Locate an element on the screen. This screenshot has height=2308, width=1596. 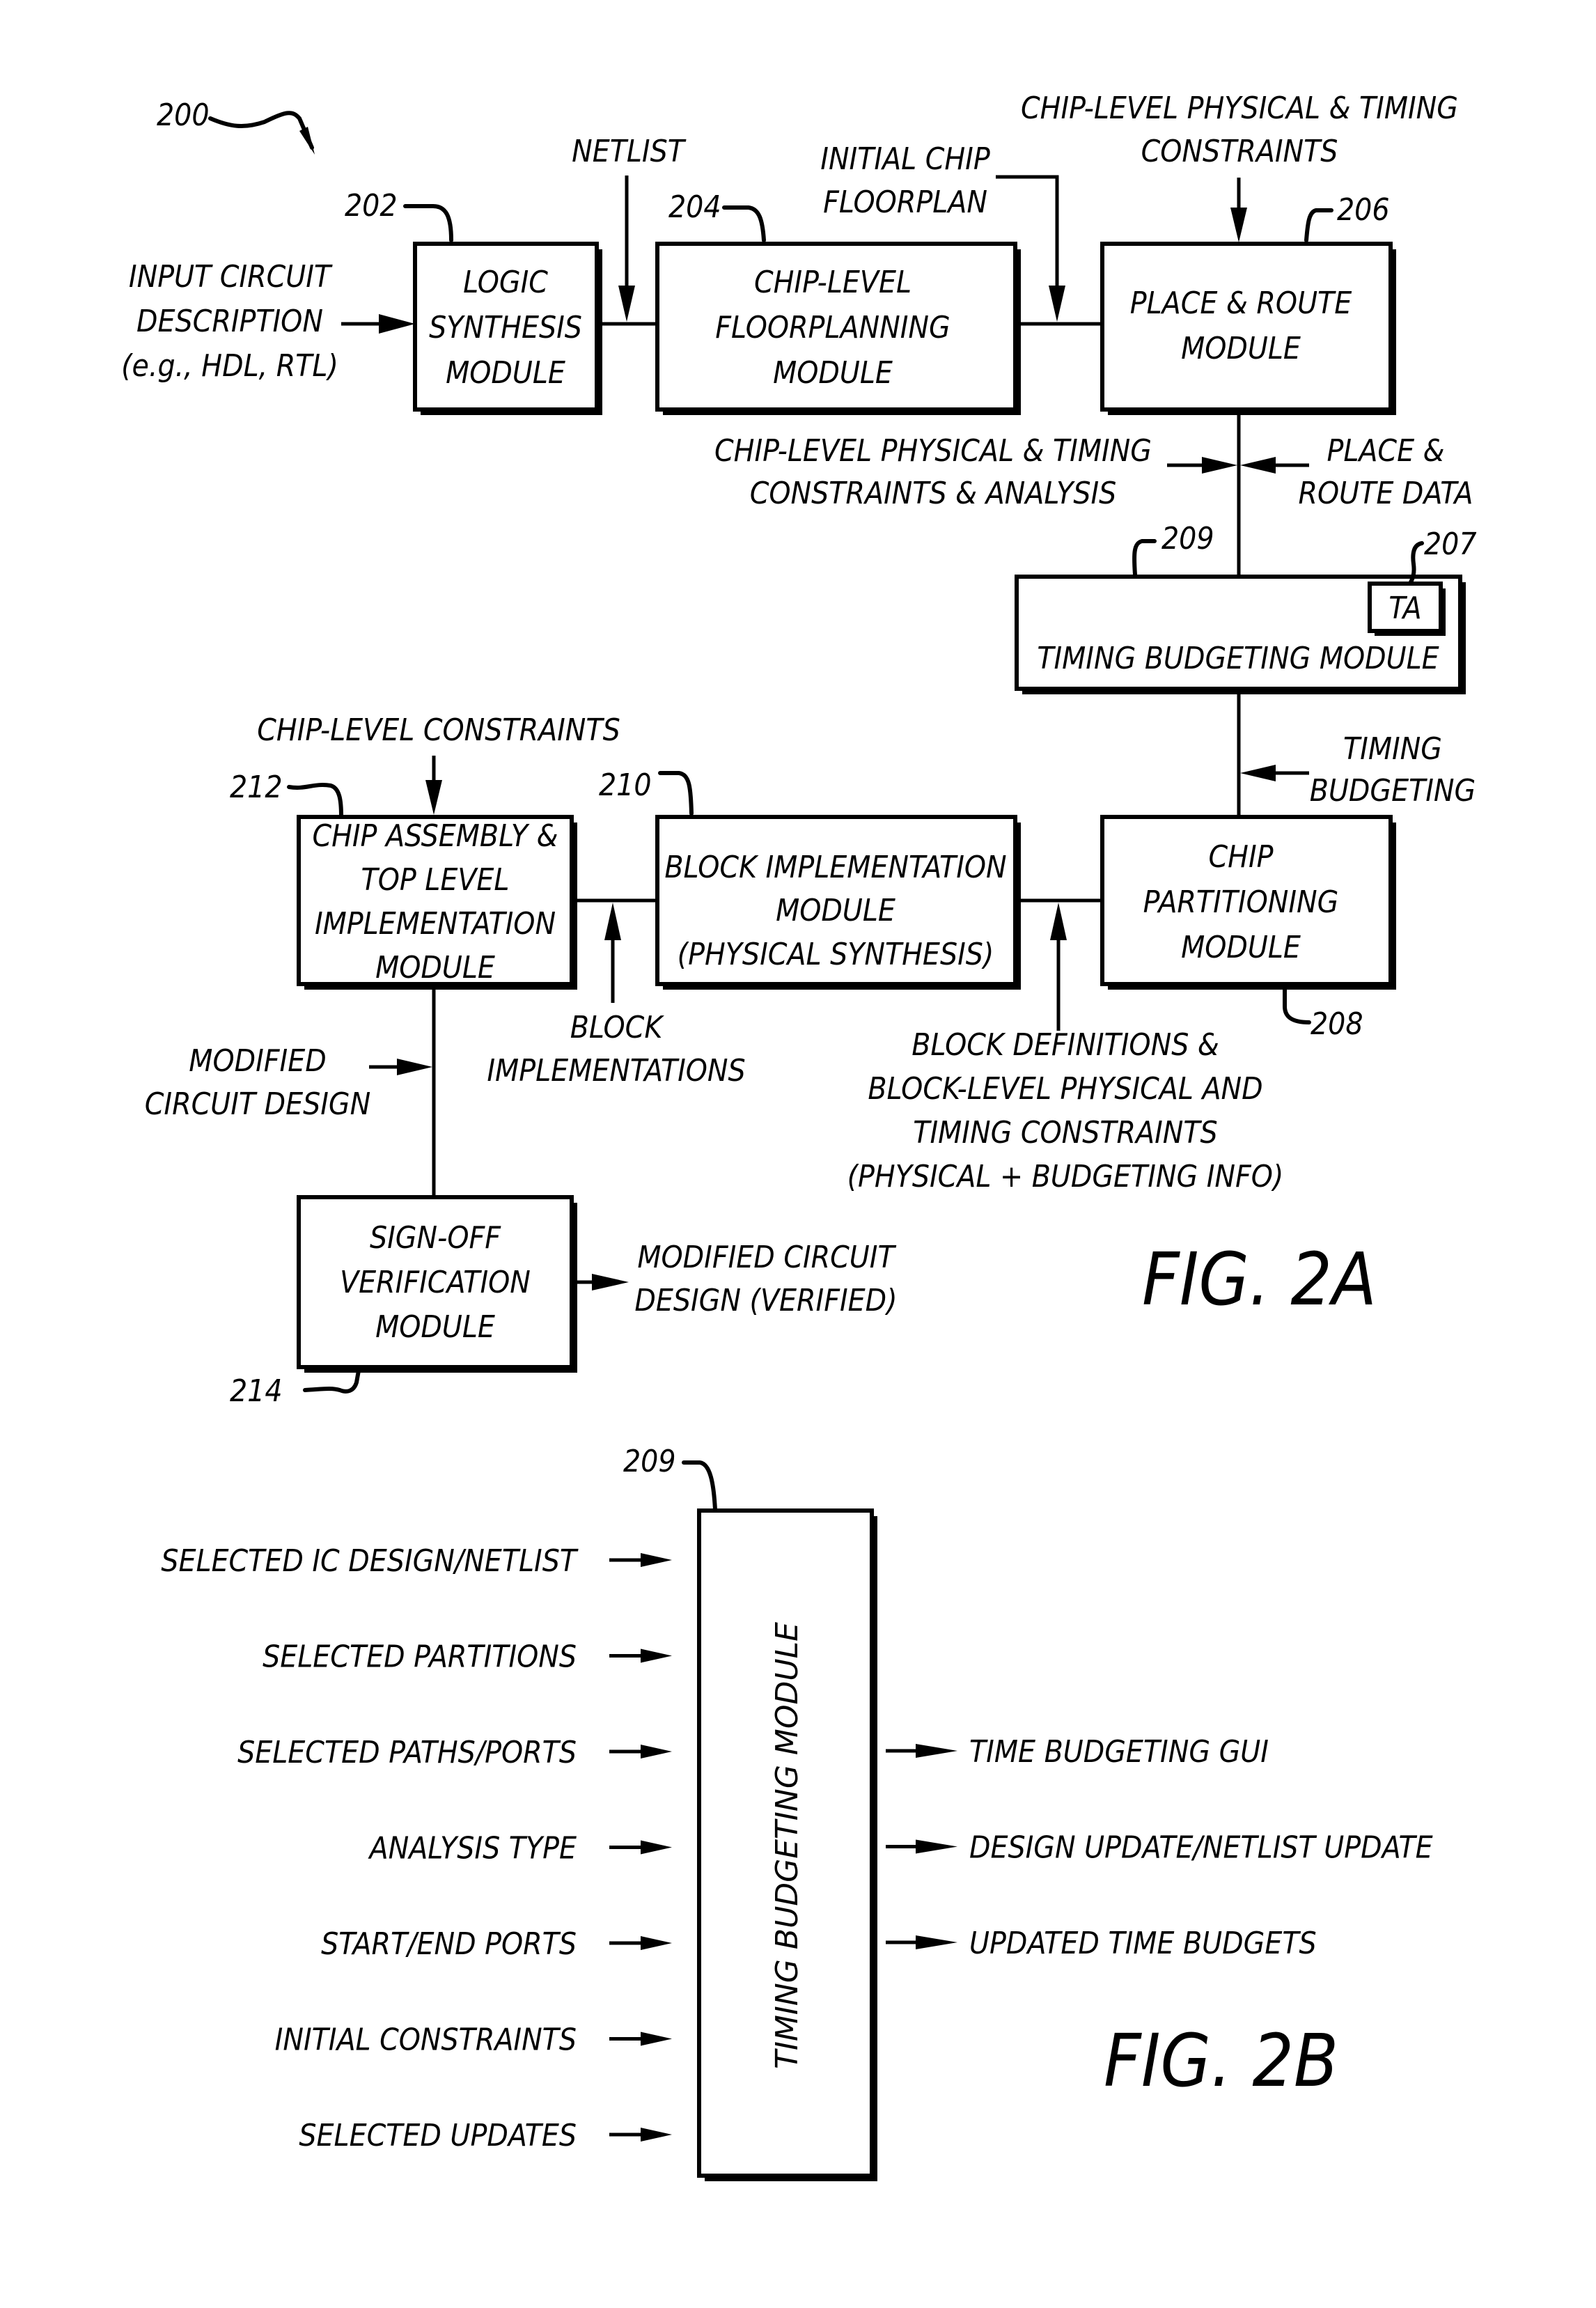
netlist-arrowhead is located at coordinates (626, 304).